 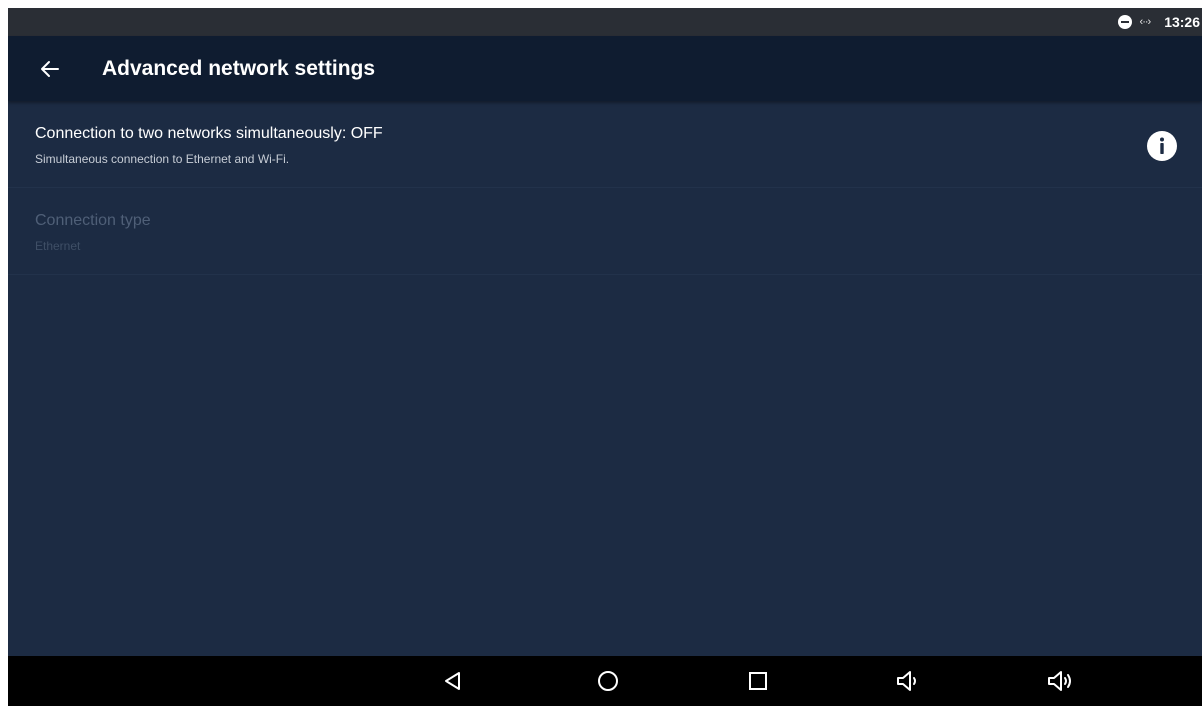 I want to click on arrow-left-icon, so click(x=50, y=68).